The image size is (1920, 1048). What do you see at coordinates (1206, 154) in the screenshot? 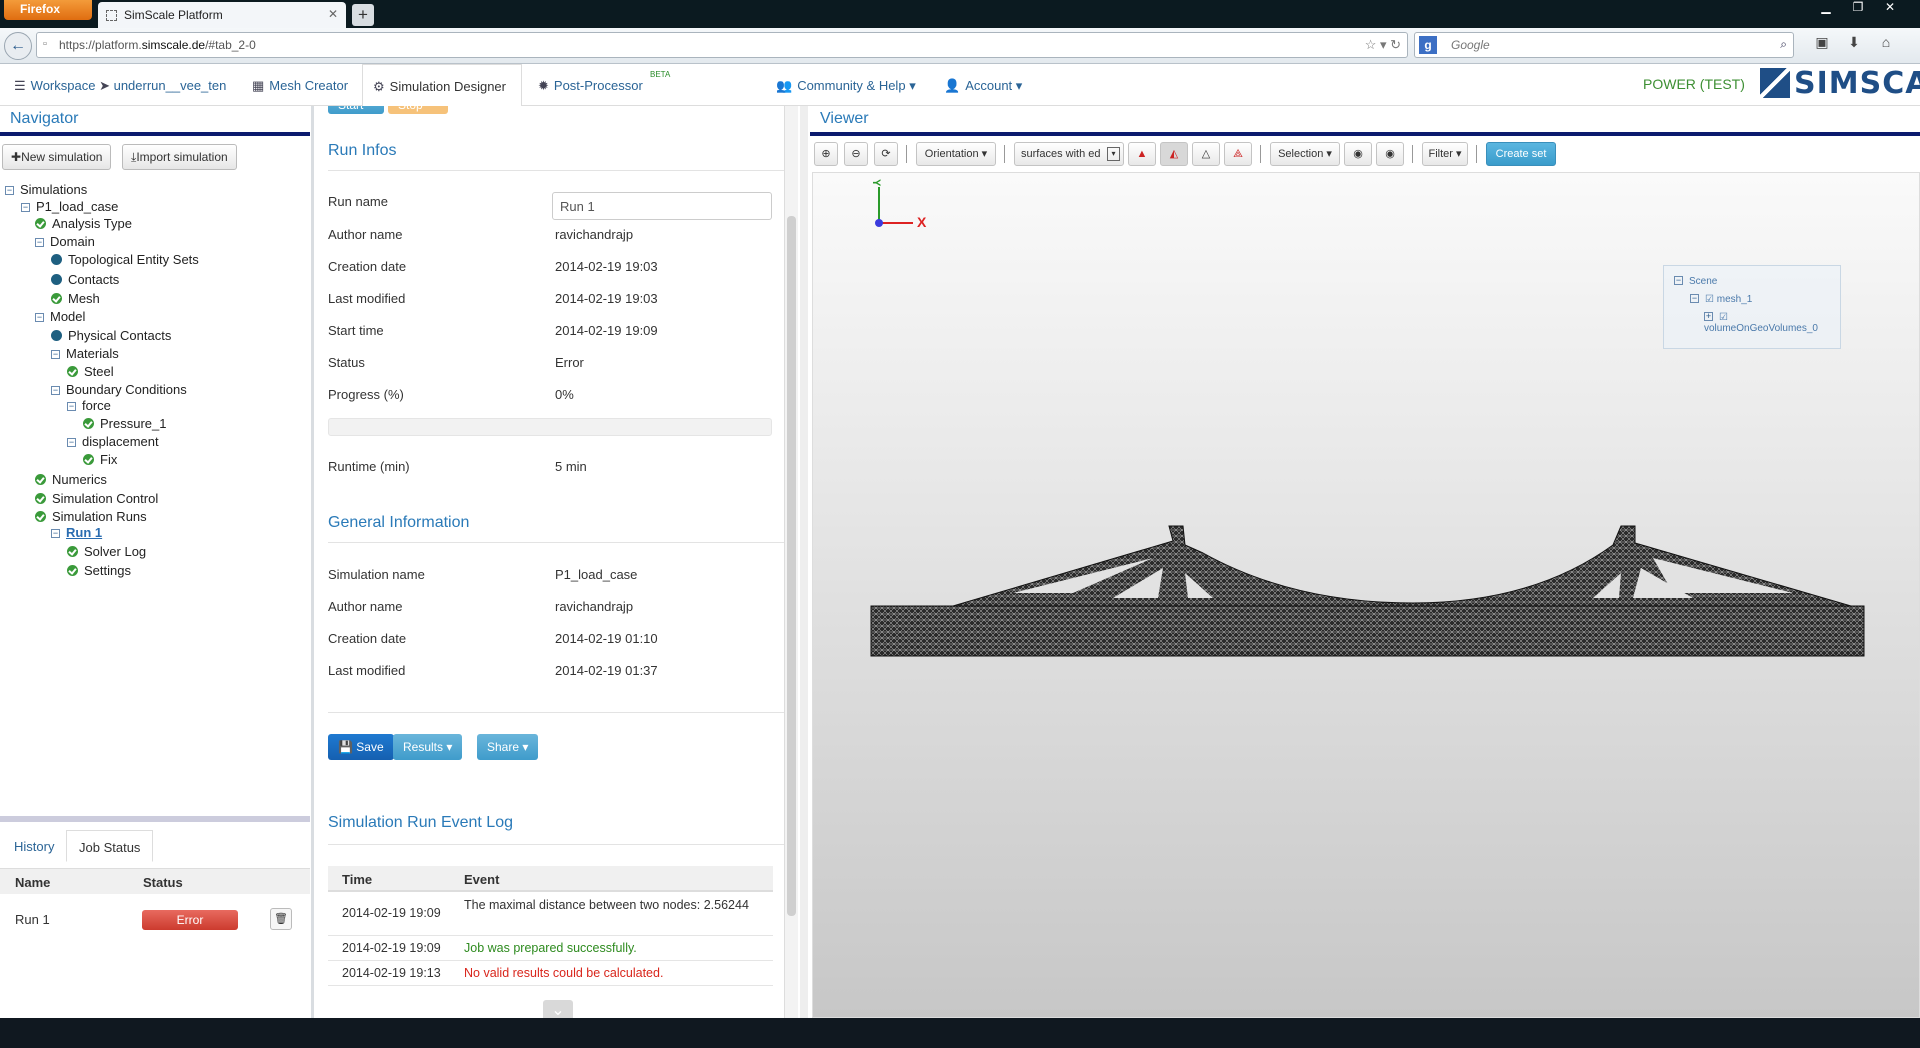
I see `wireframe-mode-icon: △` at bounding box center [1206, 154].